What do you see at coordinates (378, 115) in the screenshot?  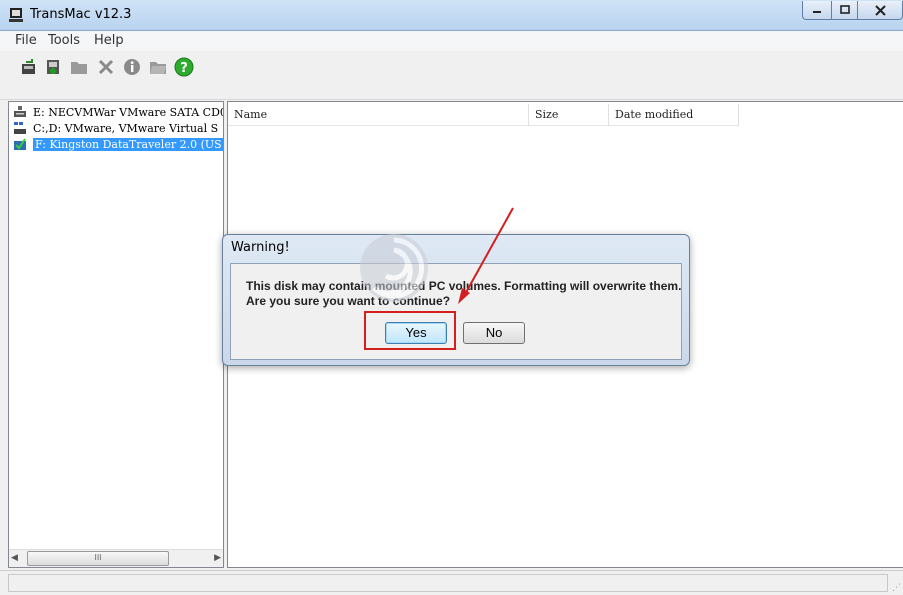 I see `column-name: Name` at bounding box center [378, 115].